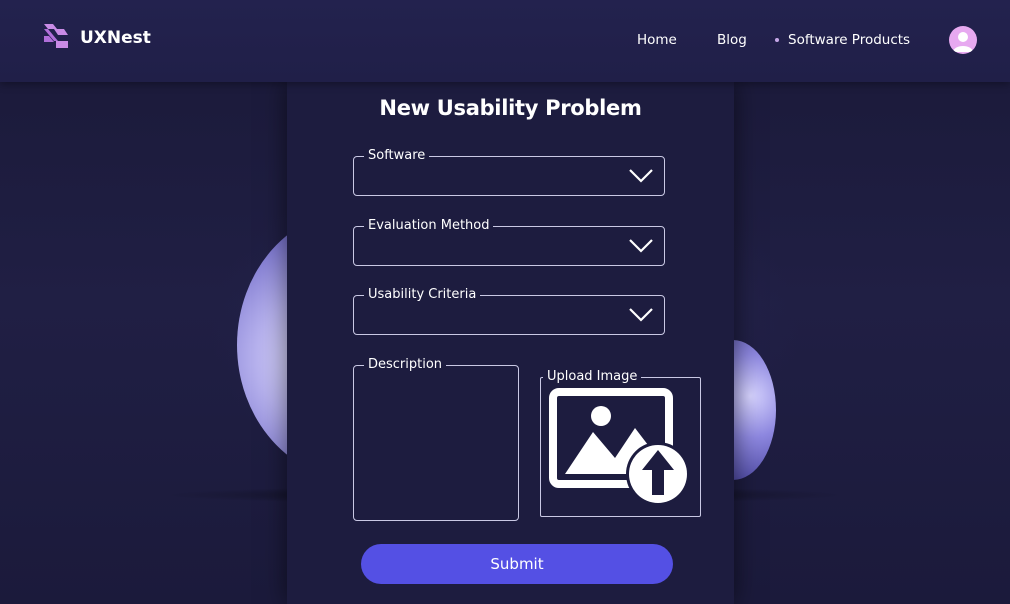 The image size is (1010, 604). Describe the element at coordinates (505, 41) in the screenshot. I see `top-navbar: UXNest Home Blog Software Products` at that location.